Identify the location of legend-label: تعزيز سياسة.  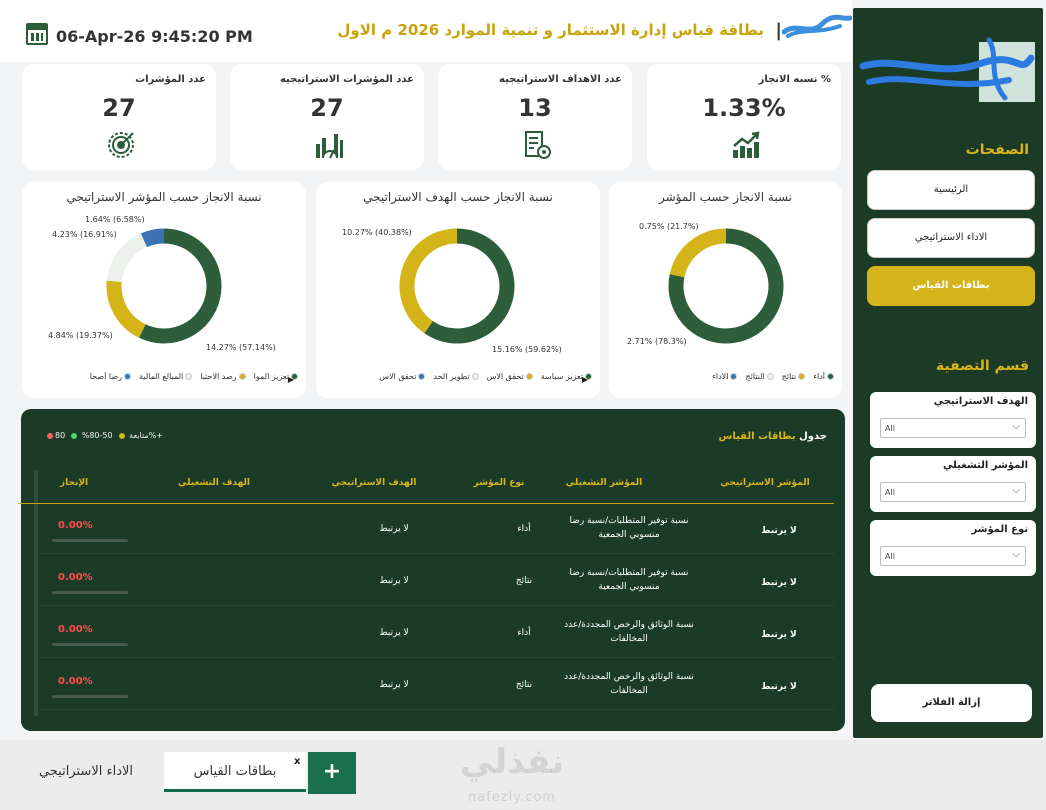
(561, 376).